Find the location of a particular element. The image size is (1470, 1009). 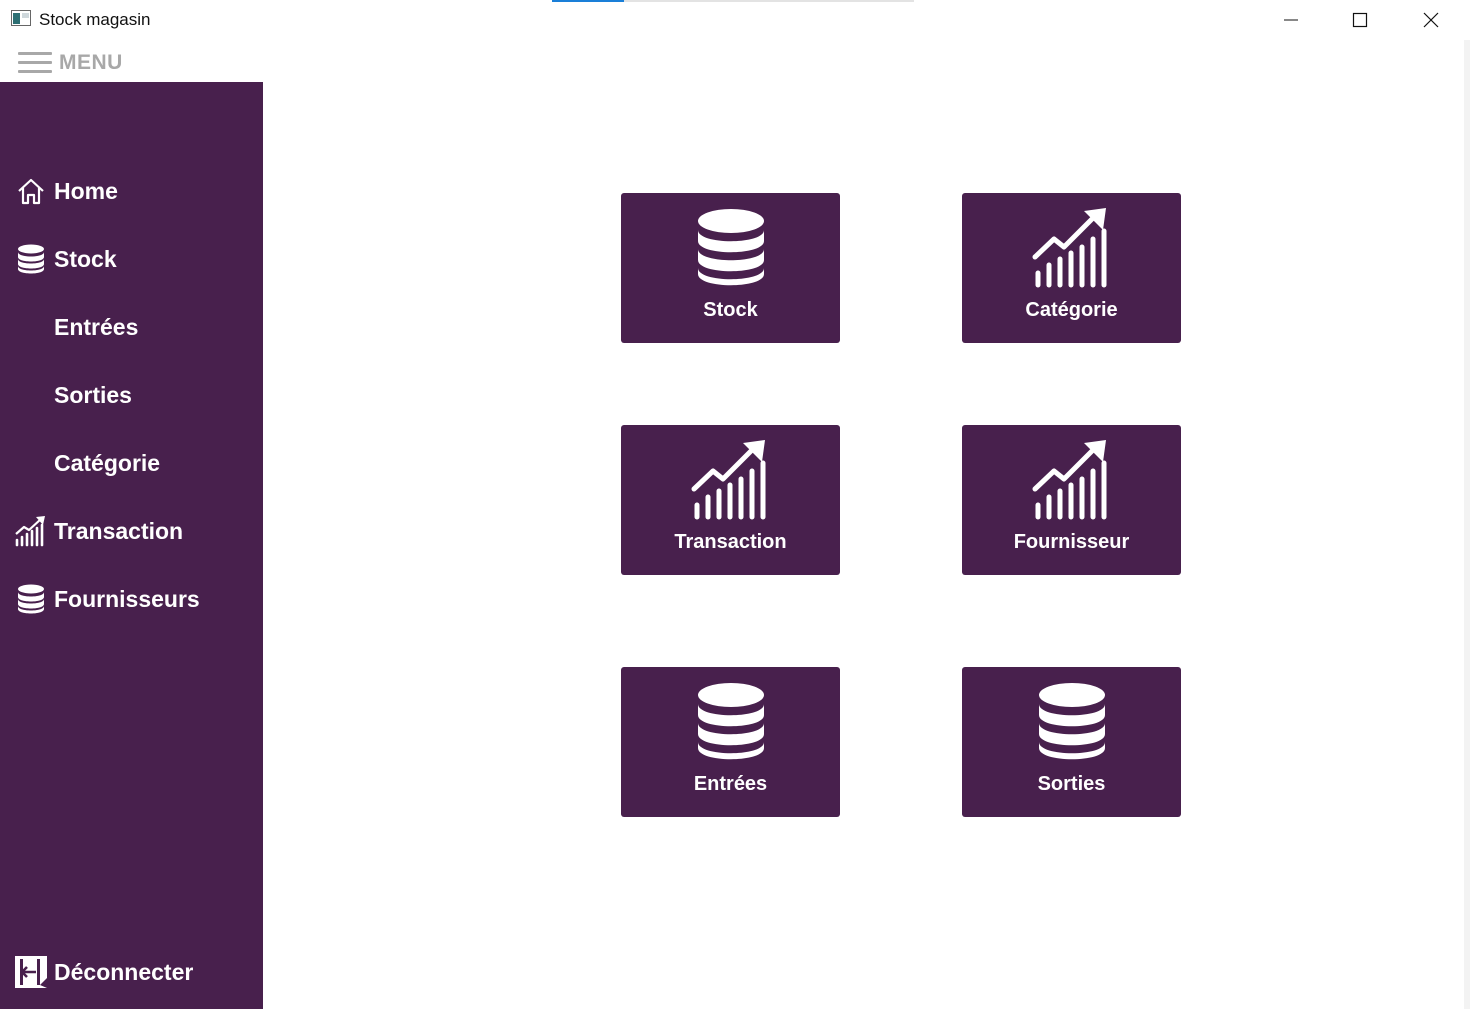

sidebar-item-entrees: Entrées is located at coordinates (131, 327).